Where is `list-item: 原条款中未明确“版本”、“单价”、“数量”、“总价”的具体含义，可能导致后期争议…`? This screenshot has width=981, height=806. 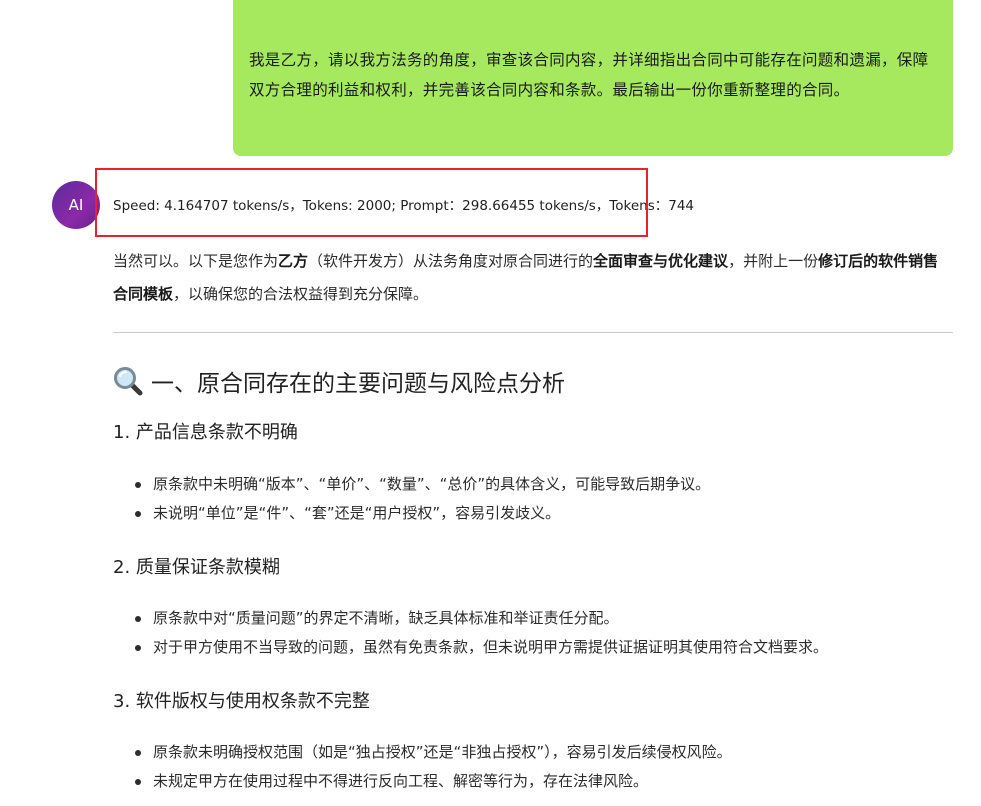 list-item: 原条款中未明确“版本”、“单价”、“数量”、“总价”的具体含义，可能导致后期争议… is located at coordinates (533, 484).